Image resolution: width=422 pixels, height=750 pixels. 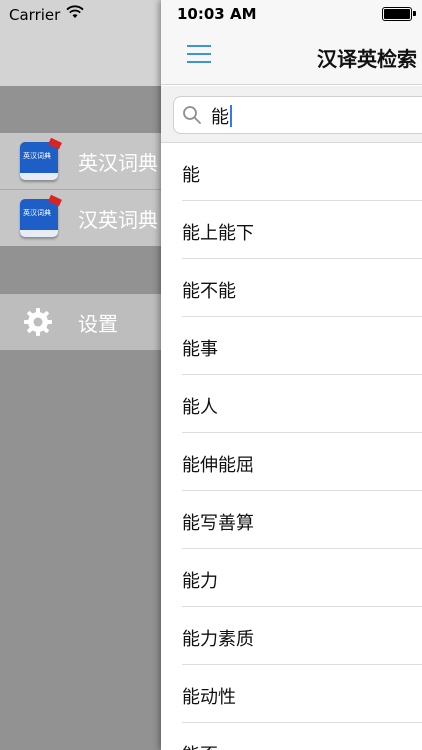 What do you see at coordinates (199, 55) in the screenshot?
I see `hamburger-icon` at bounding box center [199, 55].